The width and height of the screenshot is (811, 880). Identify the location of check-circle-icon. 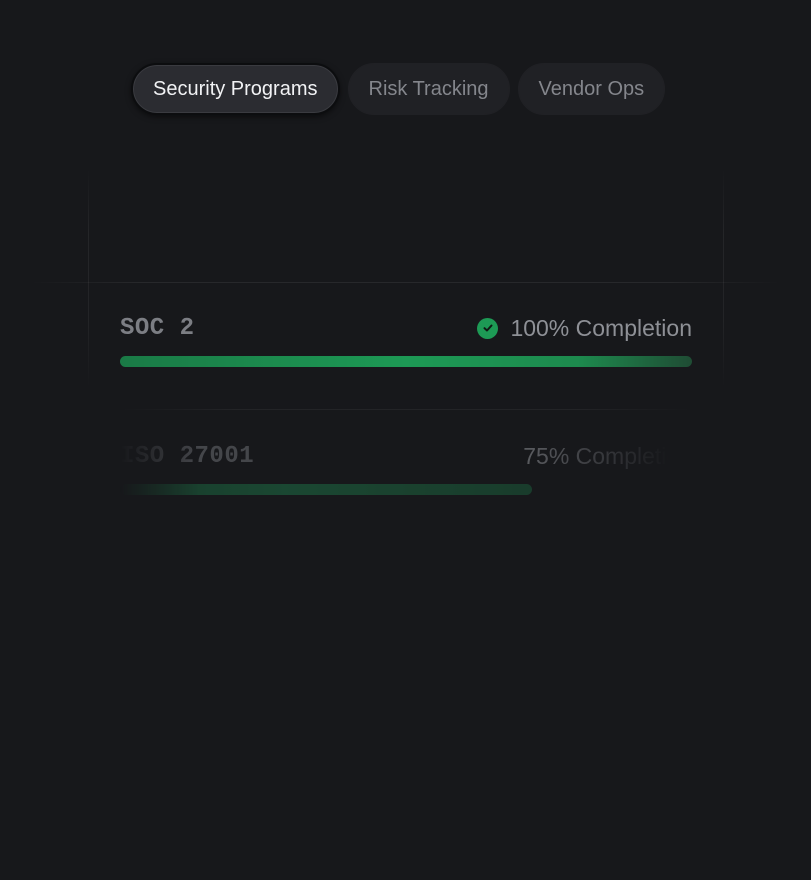
(488, 328).